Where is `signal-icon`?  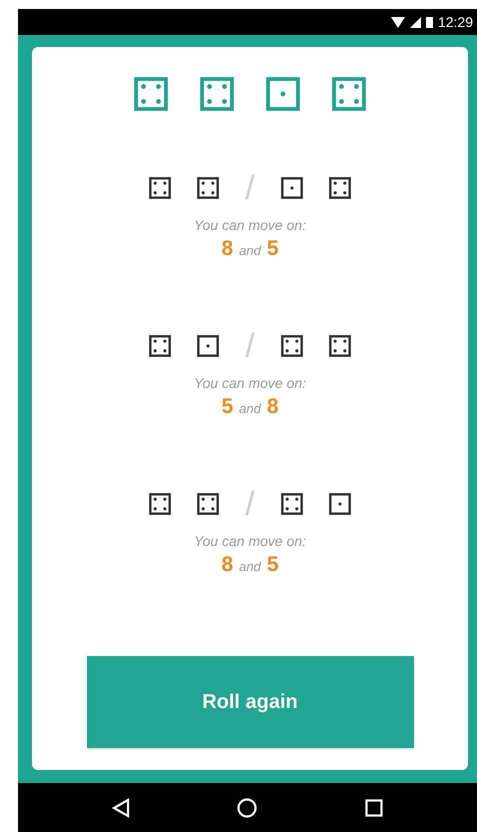 signal-icon is located at coordinates (415, 22).